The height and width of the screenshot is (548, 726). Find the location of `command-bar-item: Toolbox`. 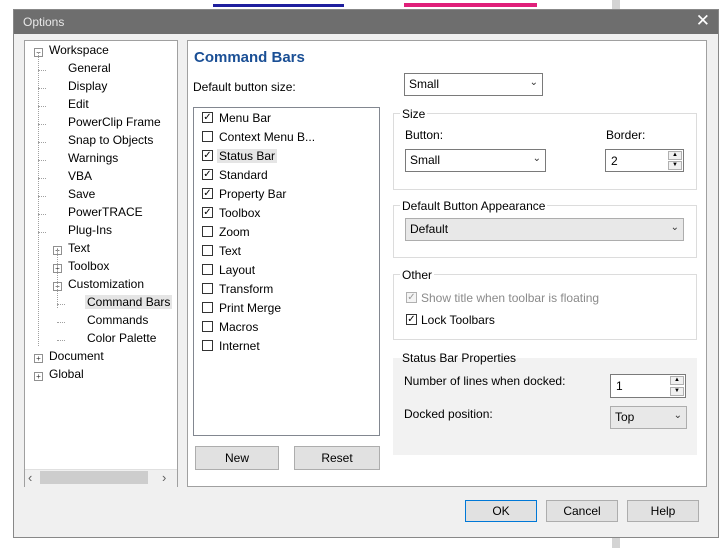

command-bar-item: Toolbox is located at coordinates (239, 213).